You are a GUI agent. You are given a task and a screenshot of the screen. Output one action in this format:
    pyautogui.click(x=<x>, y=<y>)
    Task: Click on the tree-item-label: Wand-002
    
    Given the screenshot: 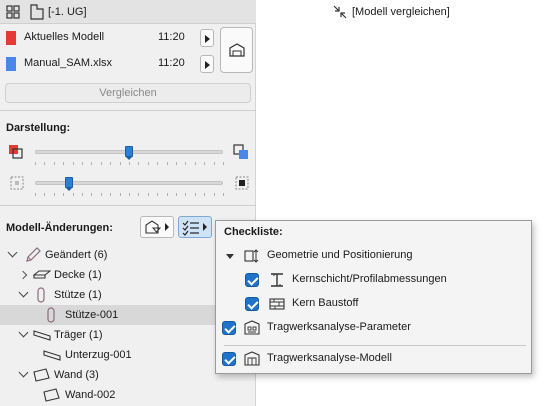 What is the action you would take?
    pyautogui.click(x=90, y=395)
    